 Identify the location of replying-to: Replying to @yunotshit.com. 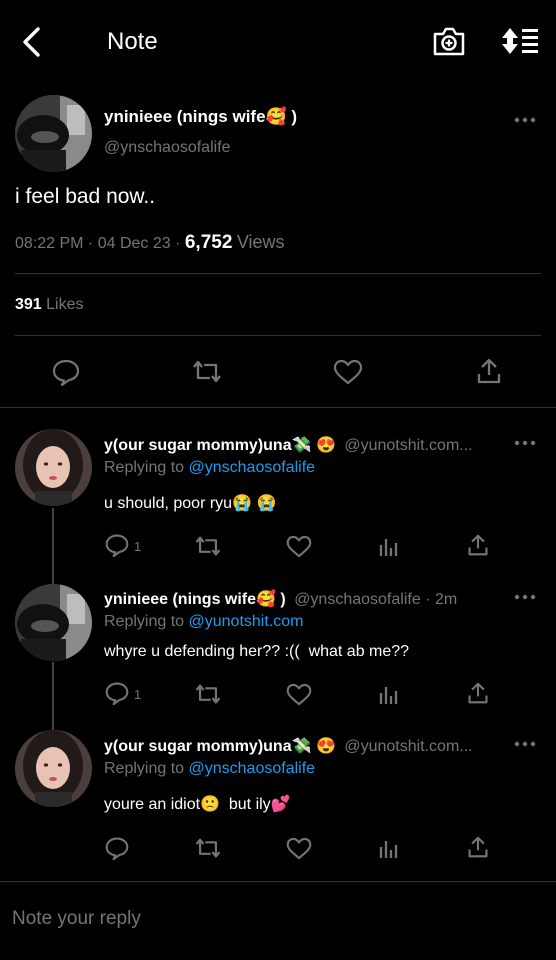
(203, 622).